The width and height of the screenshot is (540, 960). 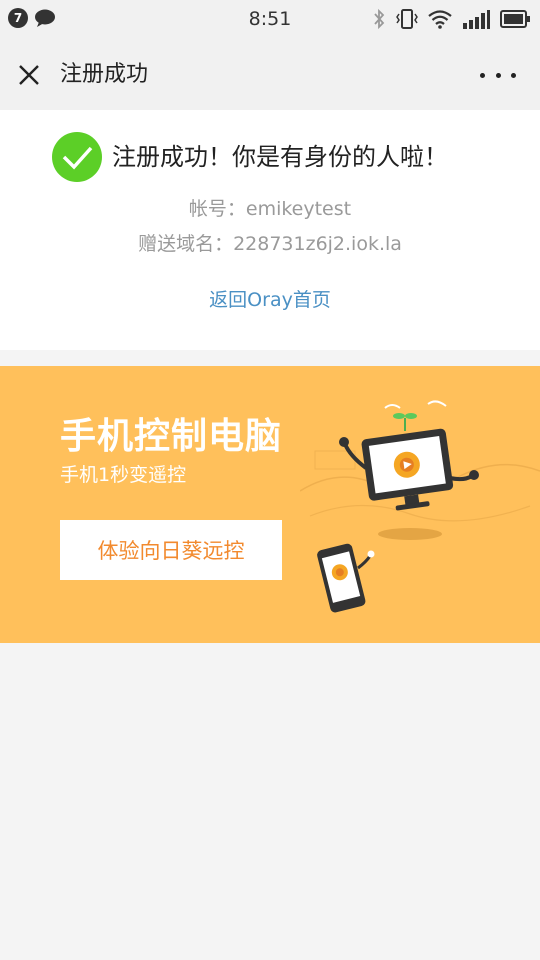 What do you see at coordinates (515, 19) in the screenshot?
I see `battery-icon` at bounding box center [515, 19].